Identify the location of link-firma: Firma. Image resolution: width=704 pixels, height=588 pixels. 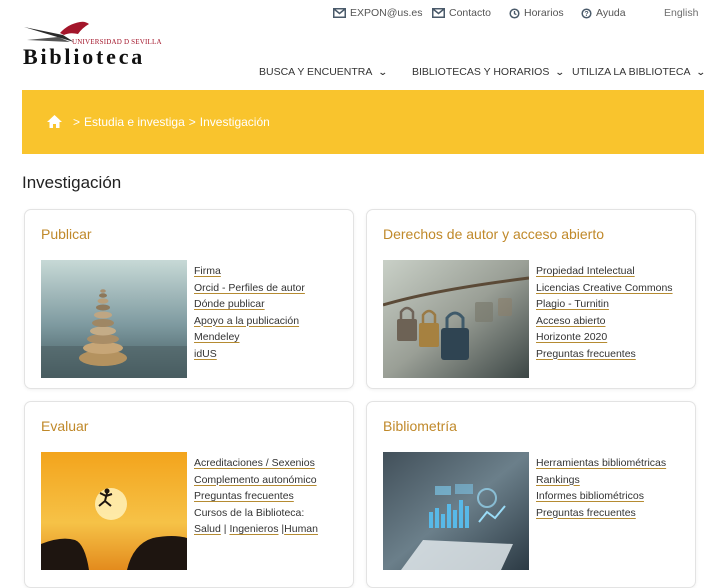
(249, 271).